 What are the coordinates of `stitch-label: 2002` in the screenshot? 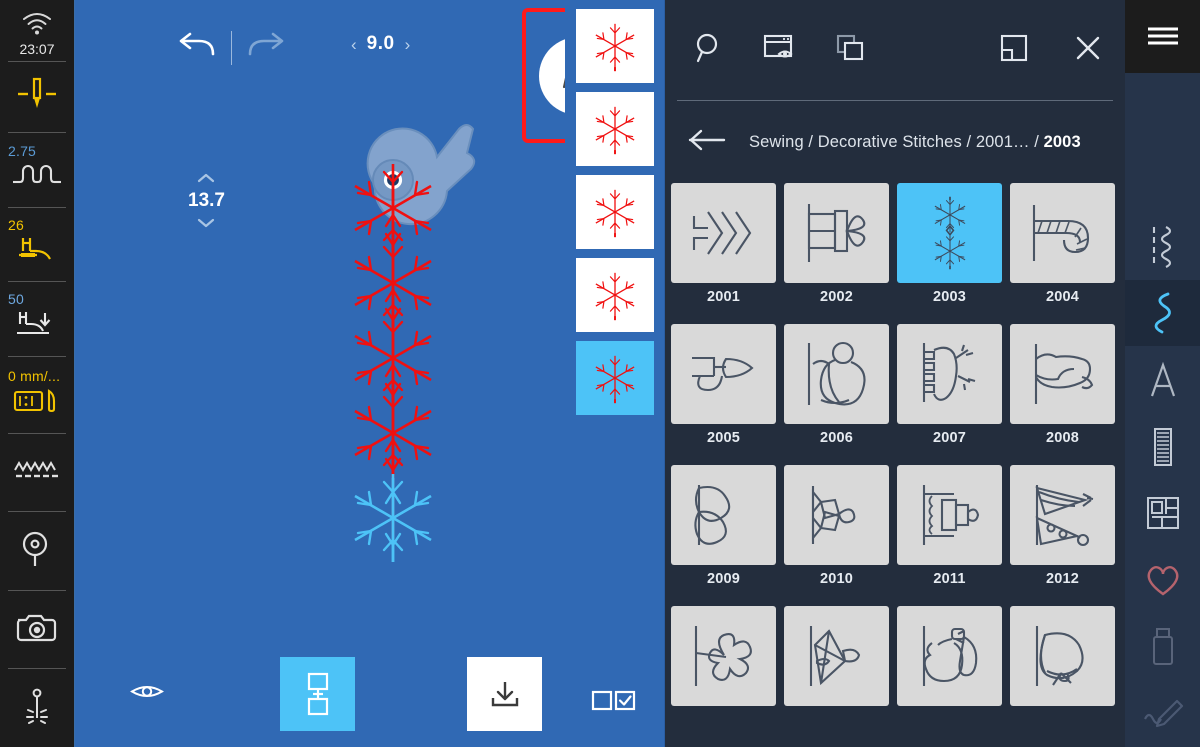 It's located at (836, 297).